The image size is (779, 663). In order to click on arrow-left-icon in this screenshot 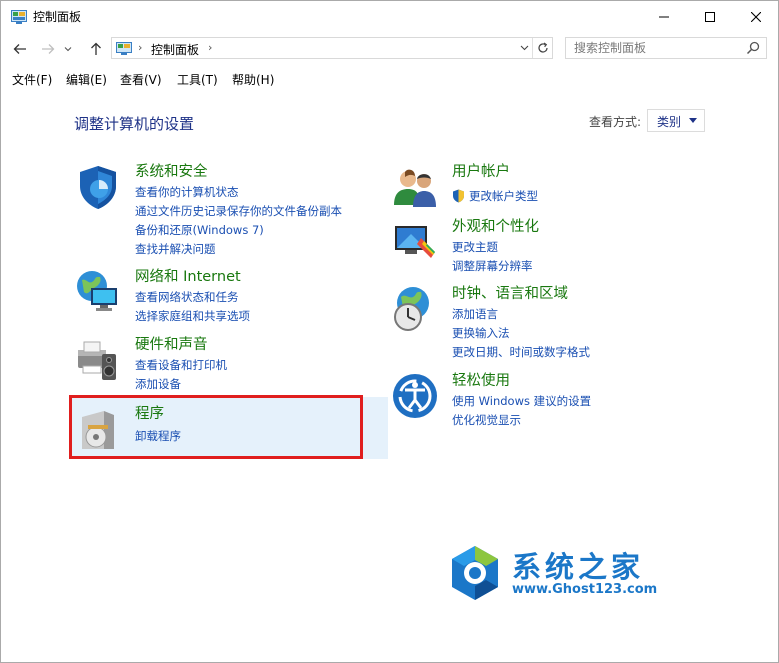, I will do `click(19, 49)`.